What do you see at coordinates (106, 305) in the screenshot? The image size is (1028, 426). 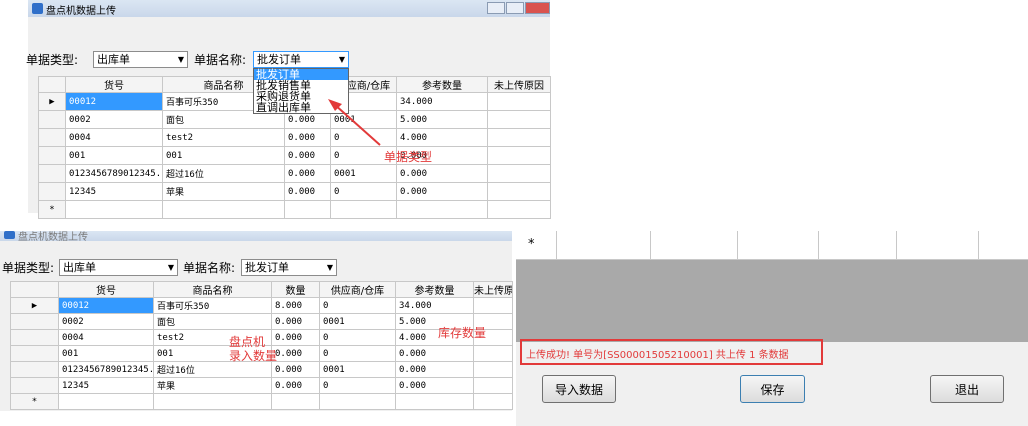 I see `table-cell: 00012` at bounding box center [106, 305].